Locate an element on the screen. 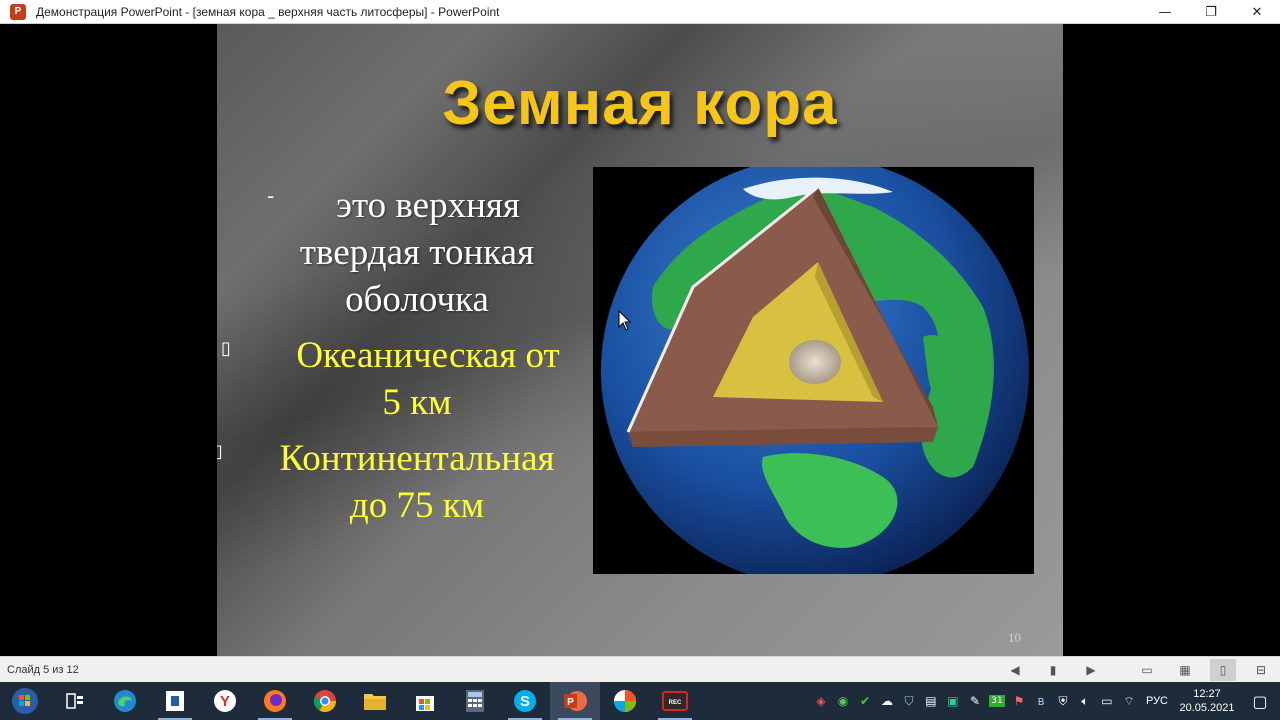 Image resolution: width=1280 pixels, height=720 pixels. statusbar: Слайд 5 из 12 ◀ ▮ ▶ ▭ ▦ ▯ ⊟ is located at coordinates (640, 669).